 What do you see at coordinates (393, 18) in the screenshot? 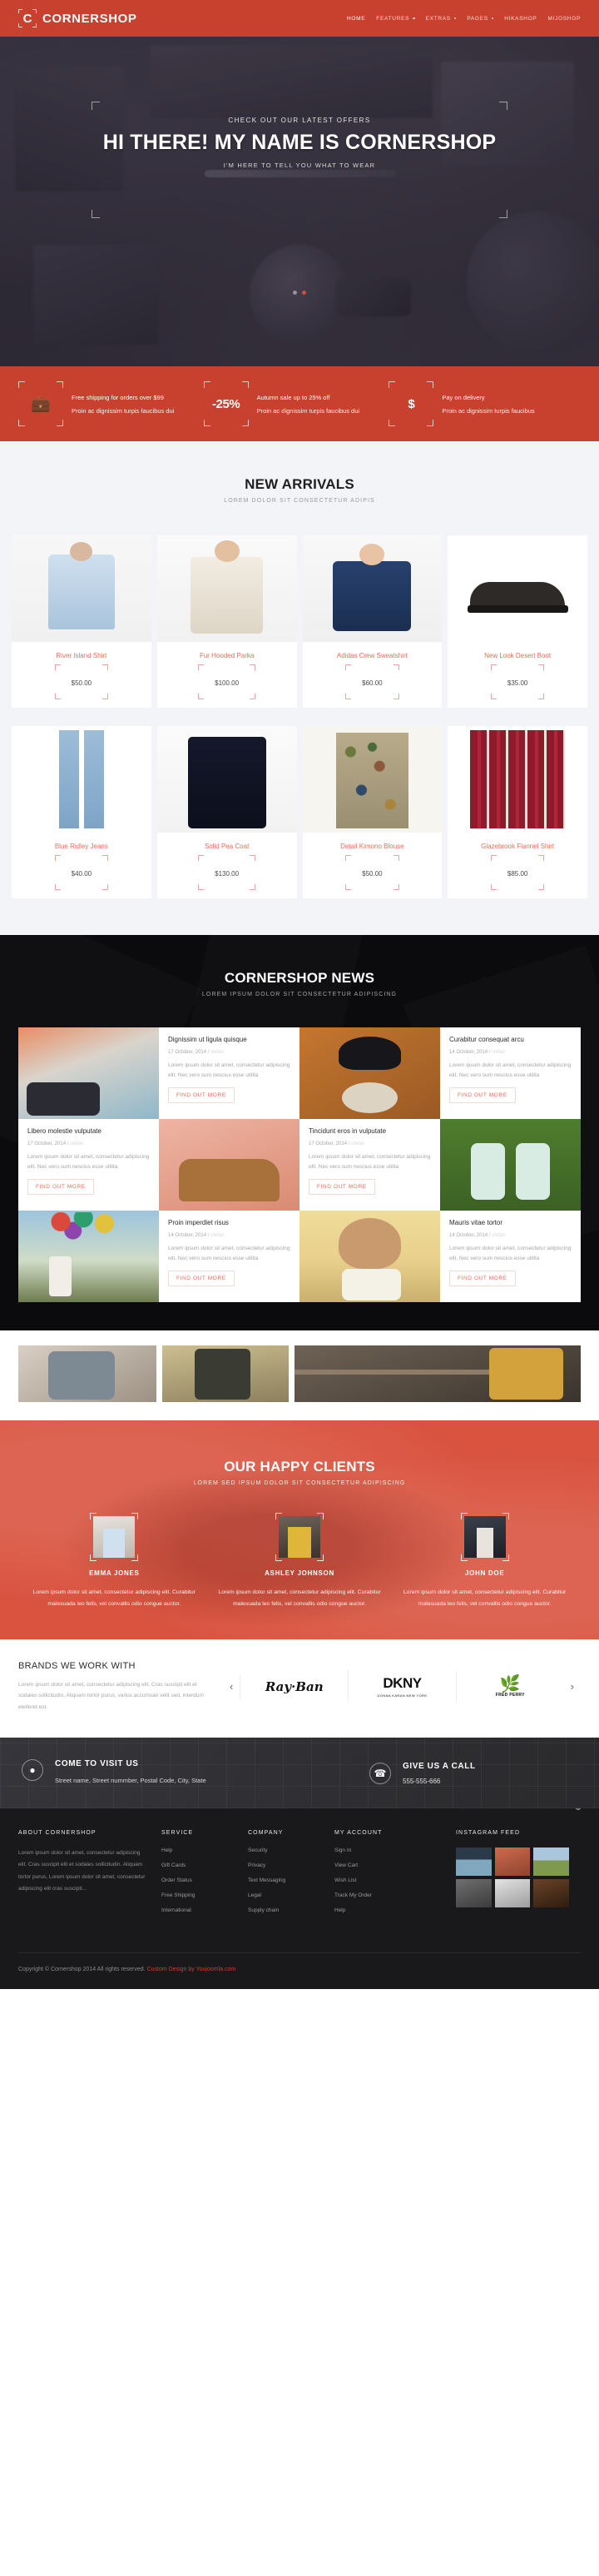
I see `nav-label: FEATURES` at bounding box center [393, 18].